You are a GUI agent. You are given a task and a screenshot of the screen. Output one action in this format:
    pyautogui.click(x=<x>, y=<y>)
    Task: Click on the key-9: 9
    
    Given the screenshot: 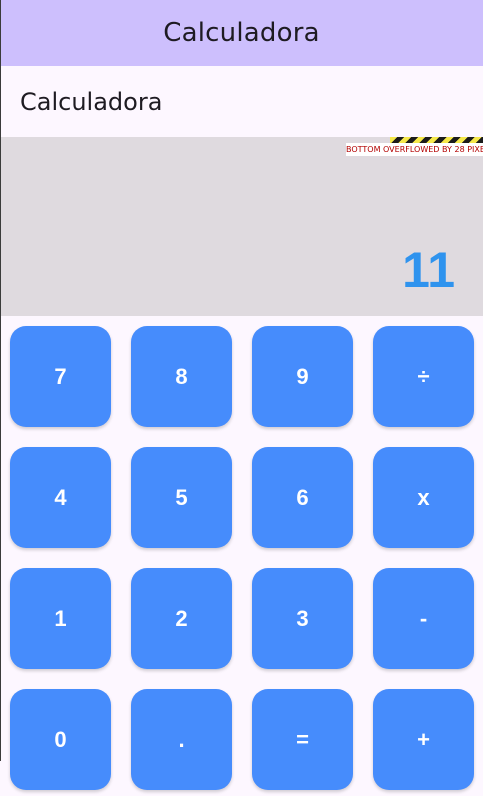 What is the action you would take?
    pyautogui.click(x=302, y=376)
    